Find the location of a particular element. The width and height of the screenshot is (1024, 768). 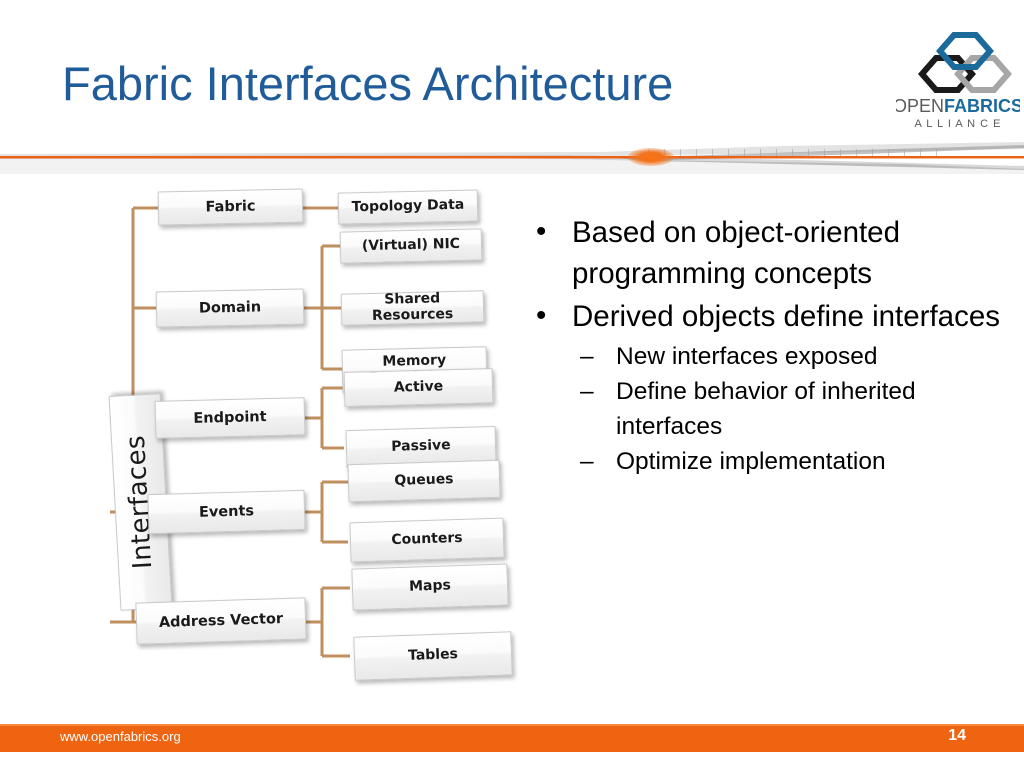

node-topology-data: Topology Data is located at coordinates (408, 207).